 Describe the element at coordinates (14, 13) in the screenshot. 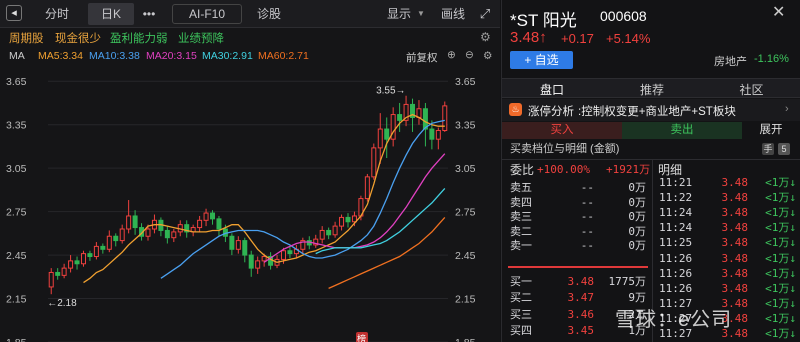

I see `back-arrow-icon: ◂` at that location.